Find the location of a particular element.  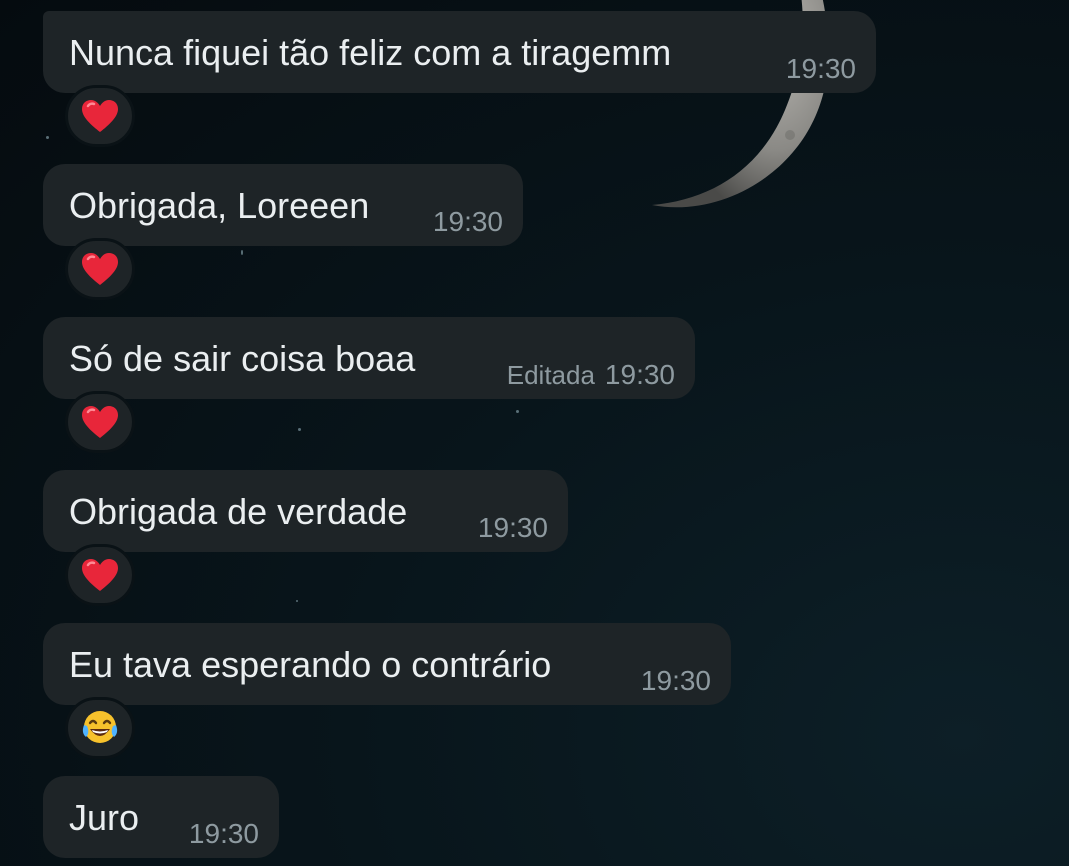

message-text: Juro is located at coordinates (104, 817).